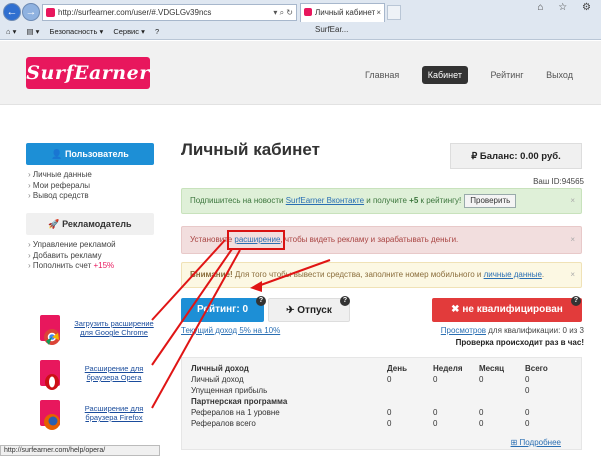 This screenshot has height=456, width=601. What do you see at coordinates (382, 75) in the screenshot?
I see `nav-home: Главная` at bounding box center [382, 75].